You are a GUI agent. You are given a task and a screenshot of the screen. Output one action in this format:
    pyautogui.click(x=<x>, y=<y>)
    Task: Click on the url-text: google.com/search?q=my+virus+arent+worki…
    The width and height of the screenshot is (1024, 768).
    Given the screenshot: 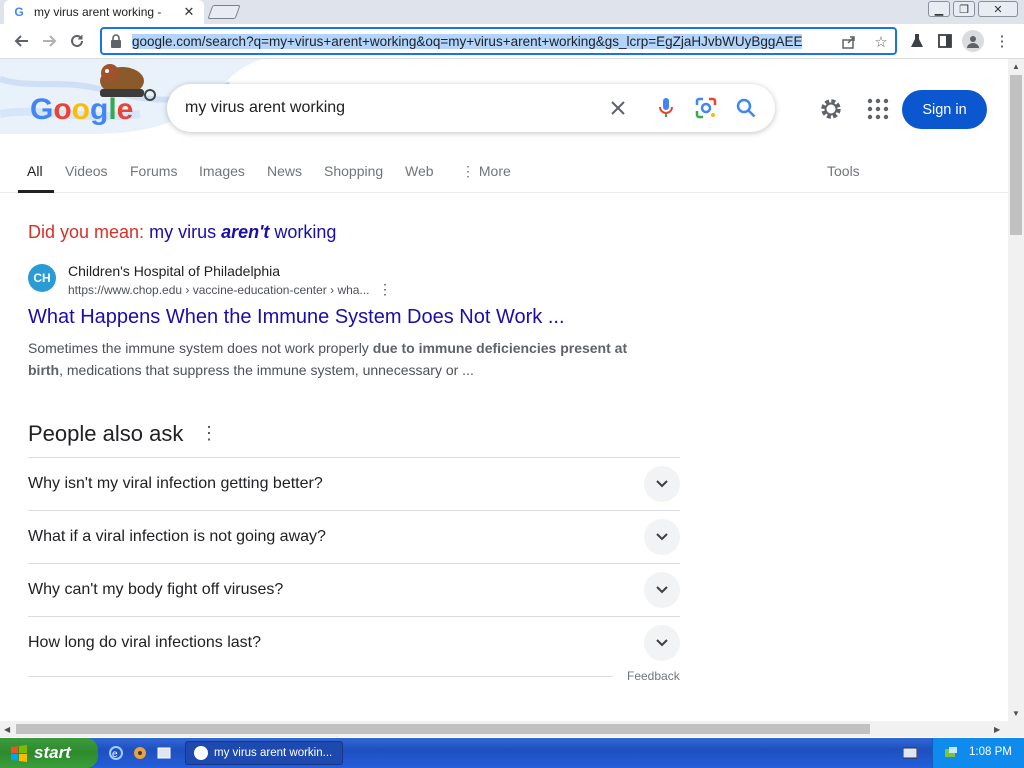 What is the action you would take?
    pyautogui.click(x=482, y=41)
    